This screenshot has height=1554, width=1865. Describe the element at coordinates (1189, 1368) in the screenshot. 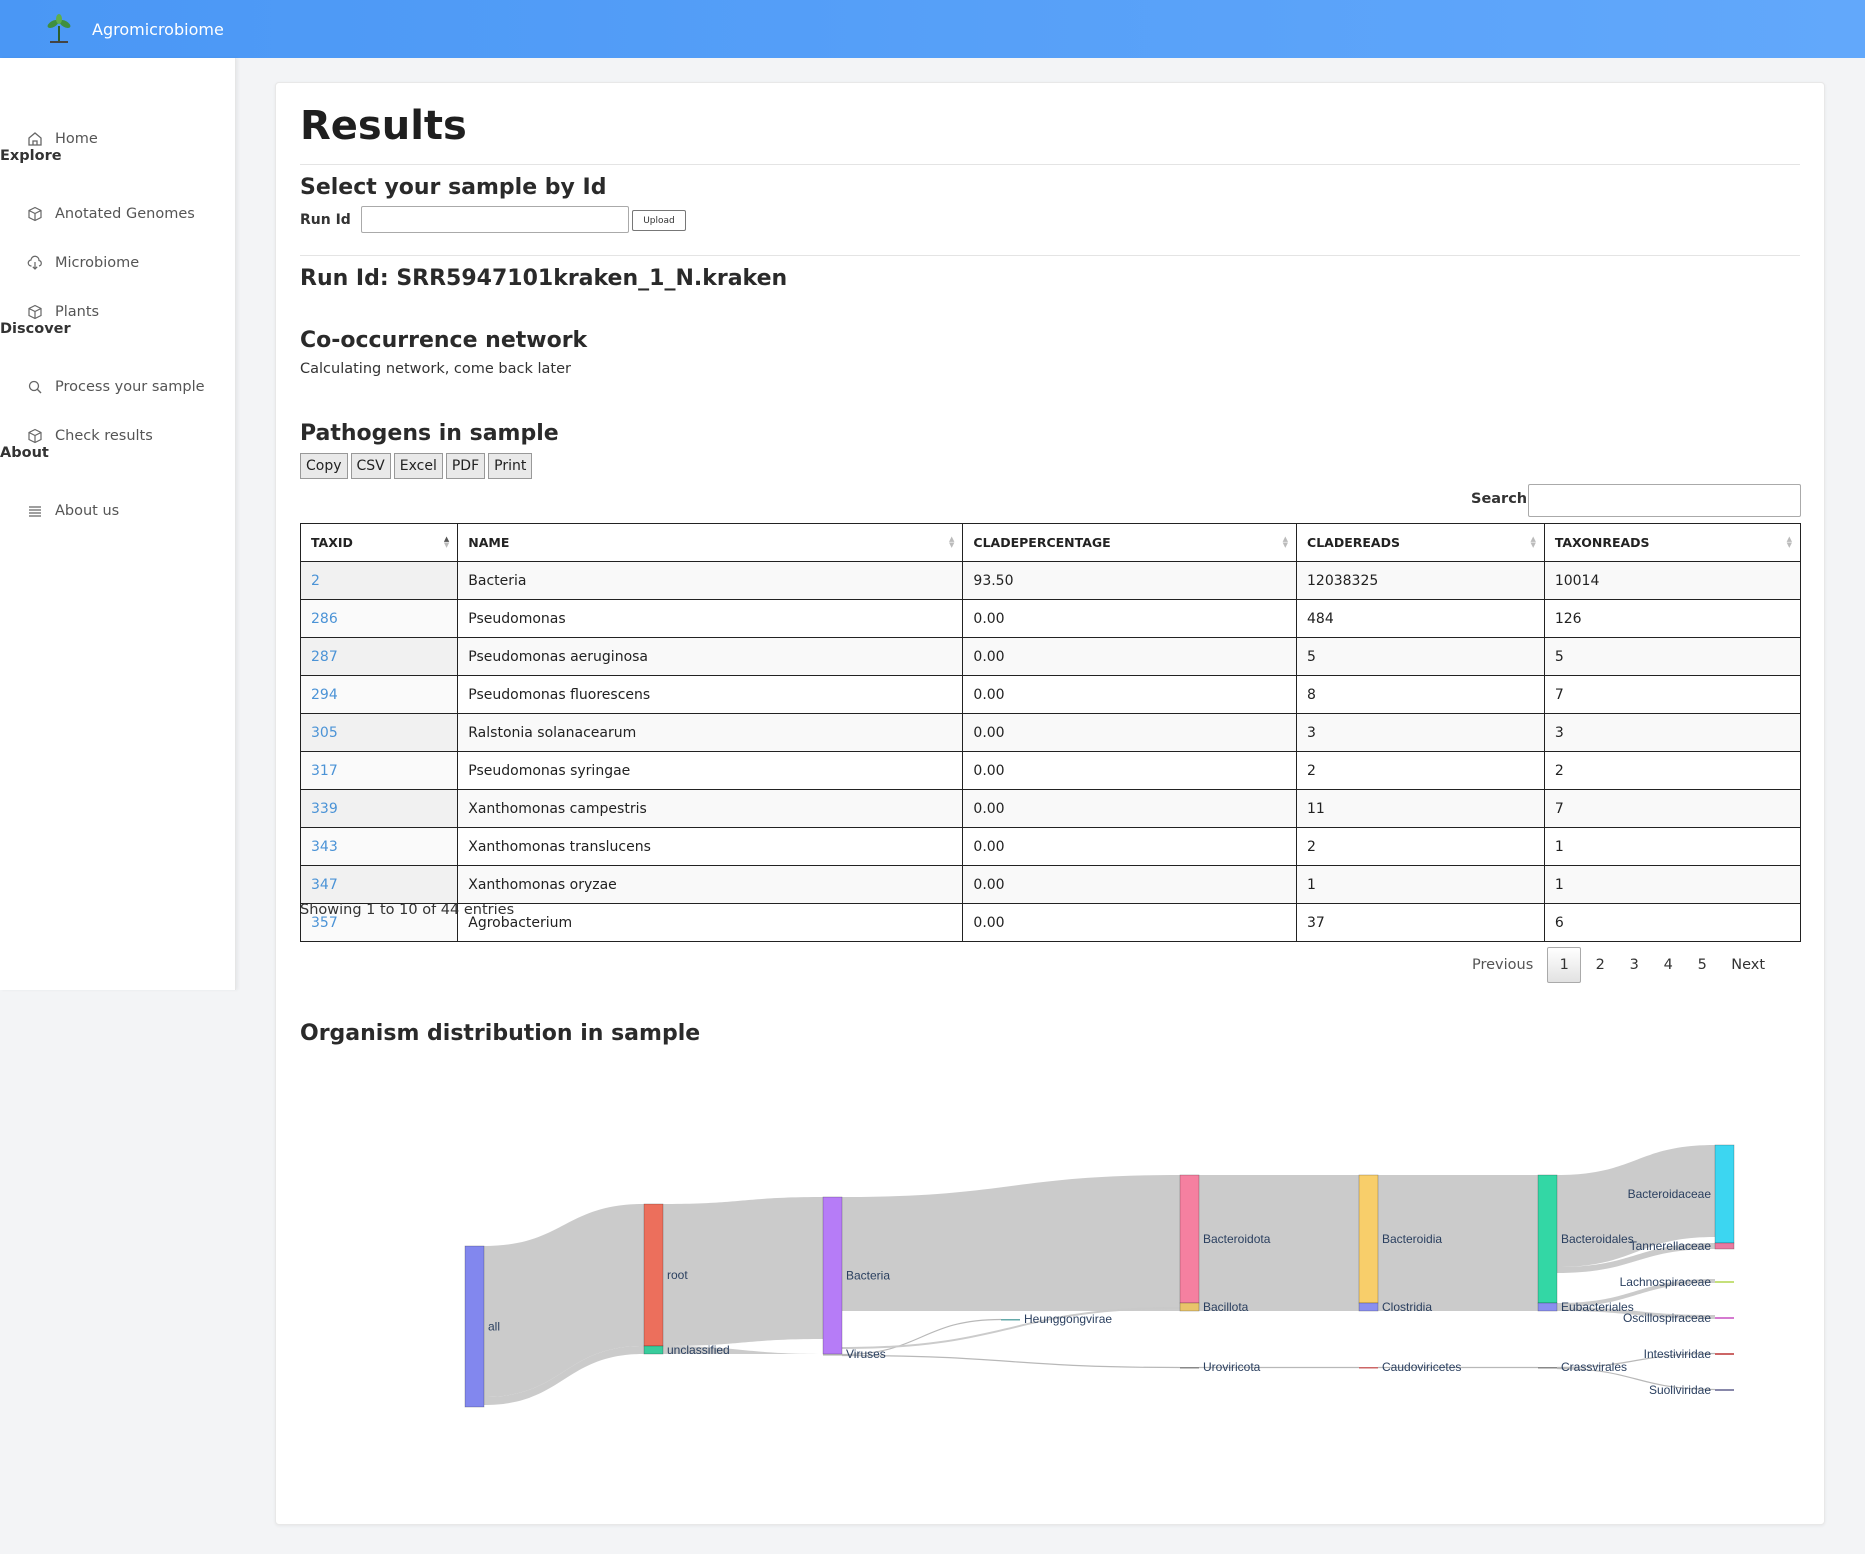

I see `sankey-node-uroviricota` at that location.